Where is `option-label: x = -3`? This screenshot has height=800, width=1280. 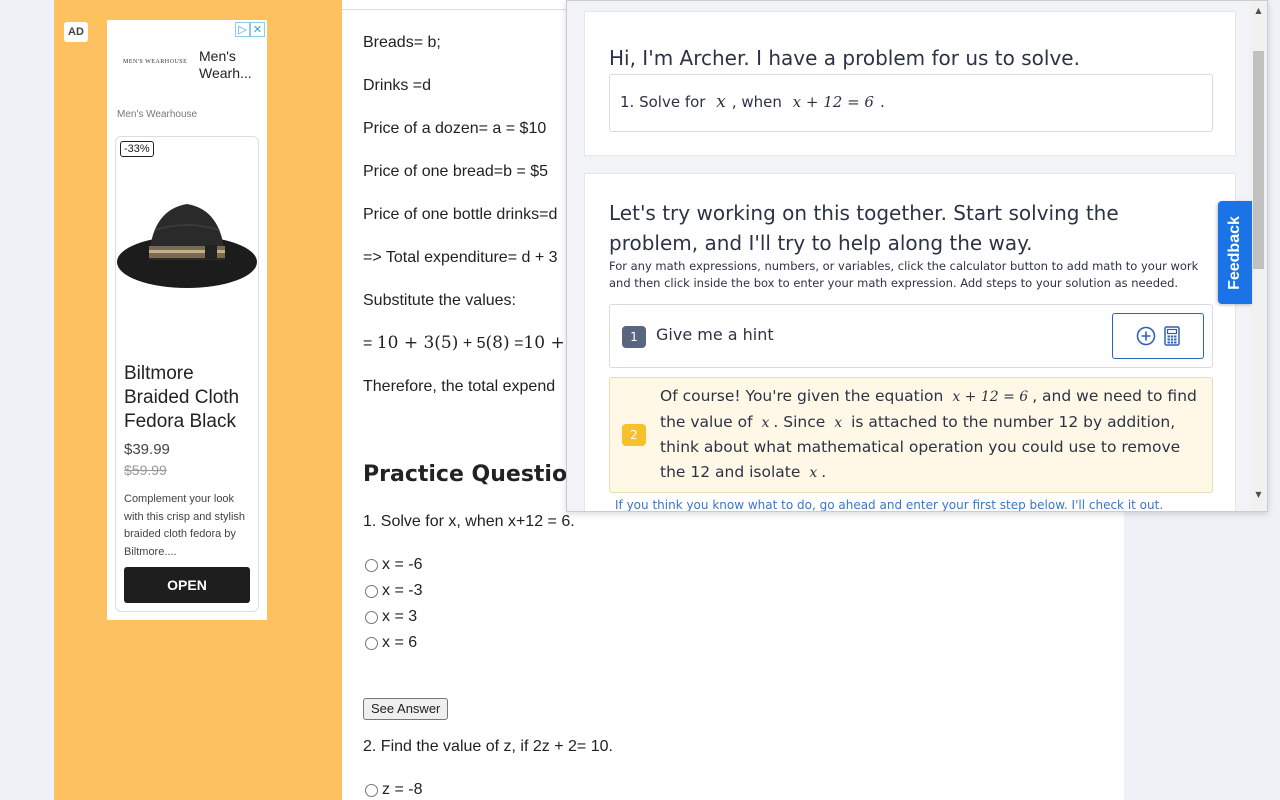 option-label: x = -3 is located at coordinates (402, 590).